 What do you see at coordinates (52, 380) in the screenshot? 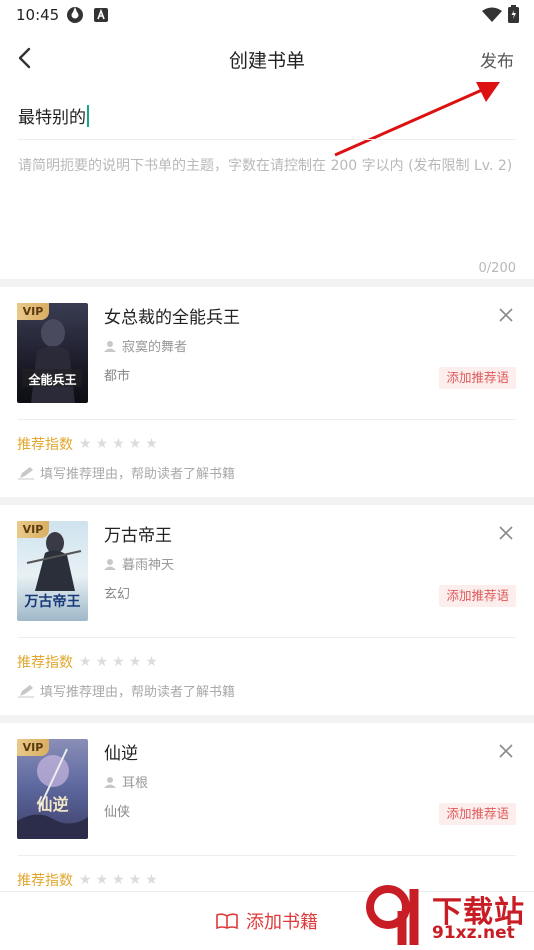
I see `cover-title-text: 全能兵王` at bounding box center [52, 380].